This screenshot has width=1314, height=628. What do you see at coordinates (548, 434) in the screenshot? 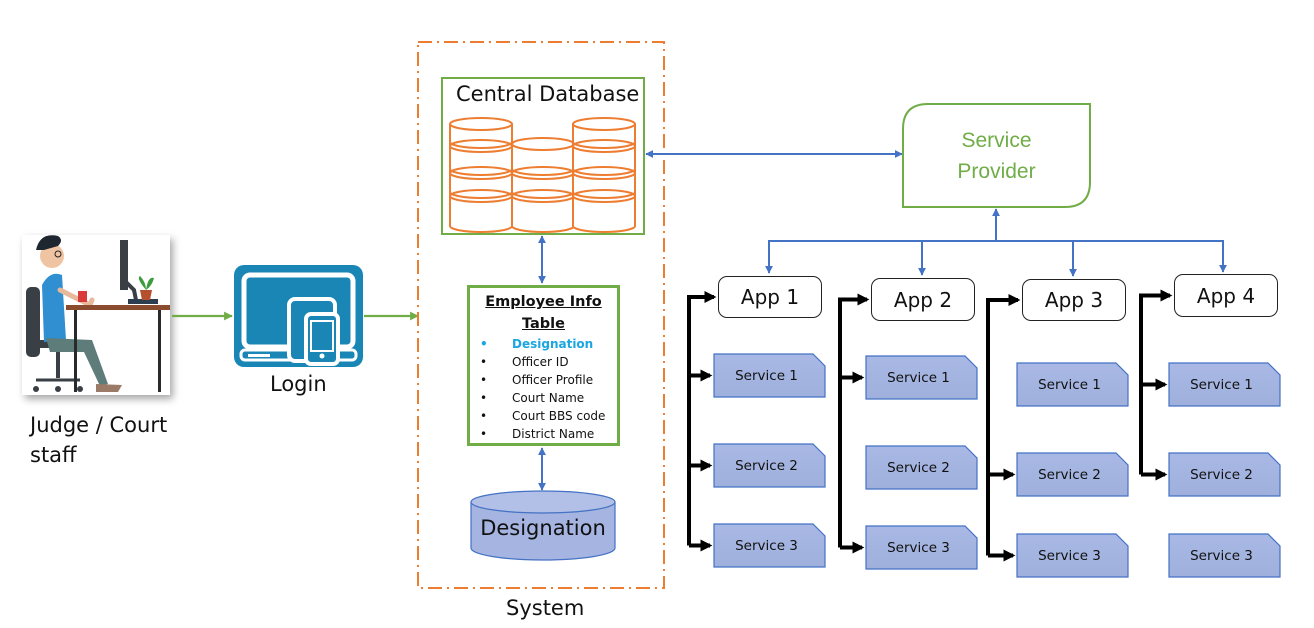
I see `employee-field: District Name` at bounding box center [548, 434].